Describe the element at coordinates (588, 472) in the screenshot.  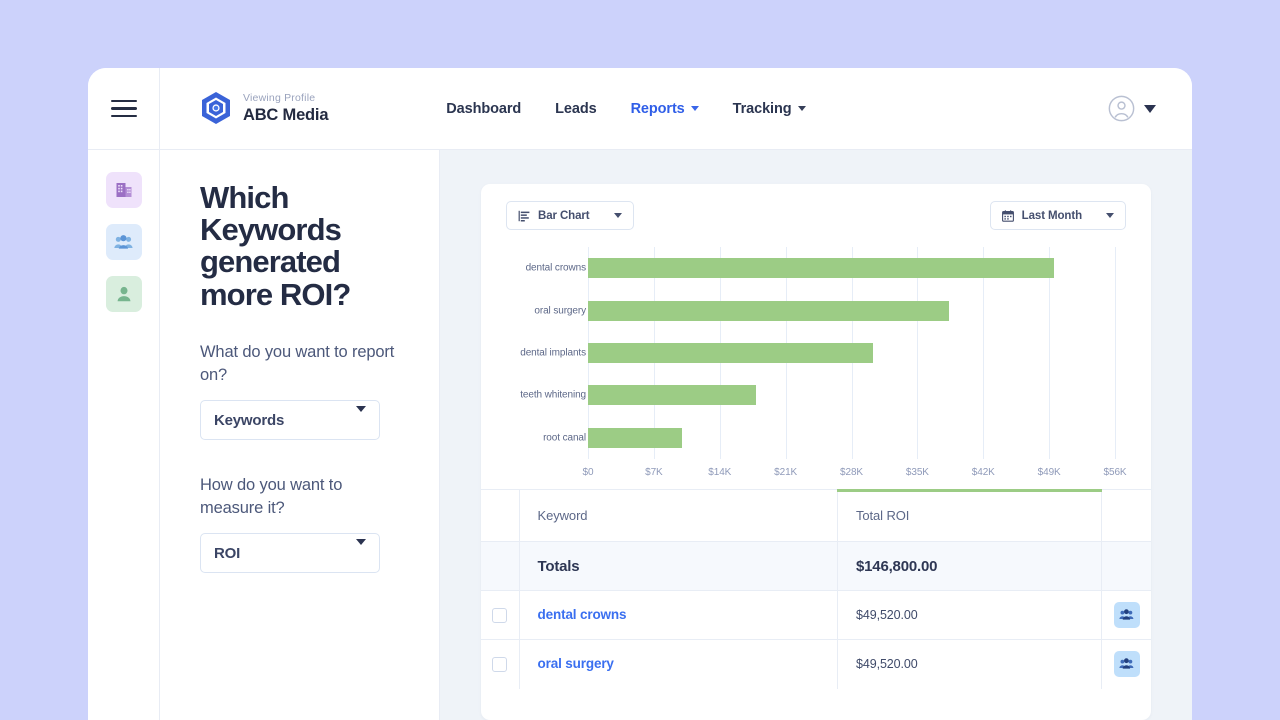
I see `chart-x-tick-label: $0` at that location.